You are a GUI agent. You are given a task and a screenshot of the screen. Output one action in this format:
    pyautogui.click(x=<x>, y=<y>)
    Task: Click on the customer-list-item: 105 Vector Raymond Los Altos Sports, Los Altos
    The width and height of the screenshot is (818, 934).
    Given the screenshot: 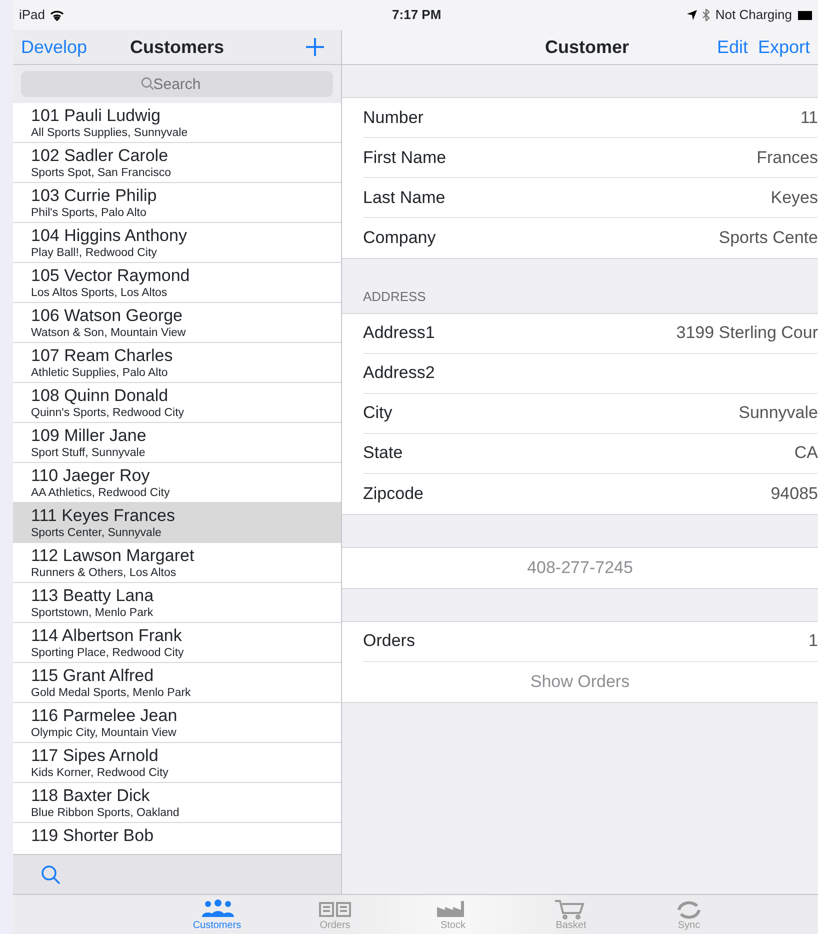 What is the action you would take?
    pyautogui.click(x=177, y=283)
    